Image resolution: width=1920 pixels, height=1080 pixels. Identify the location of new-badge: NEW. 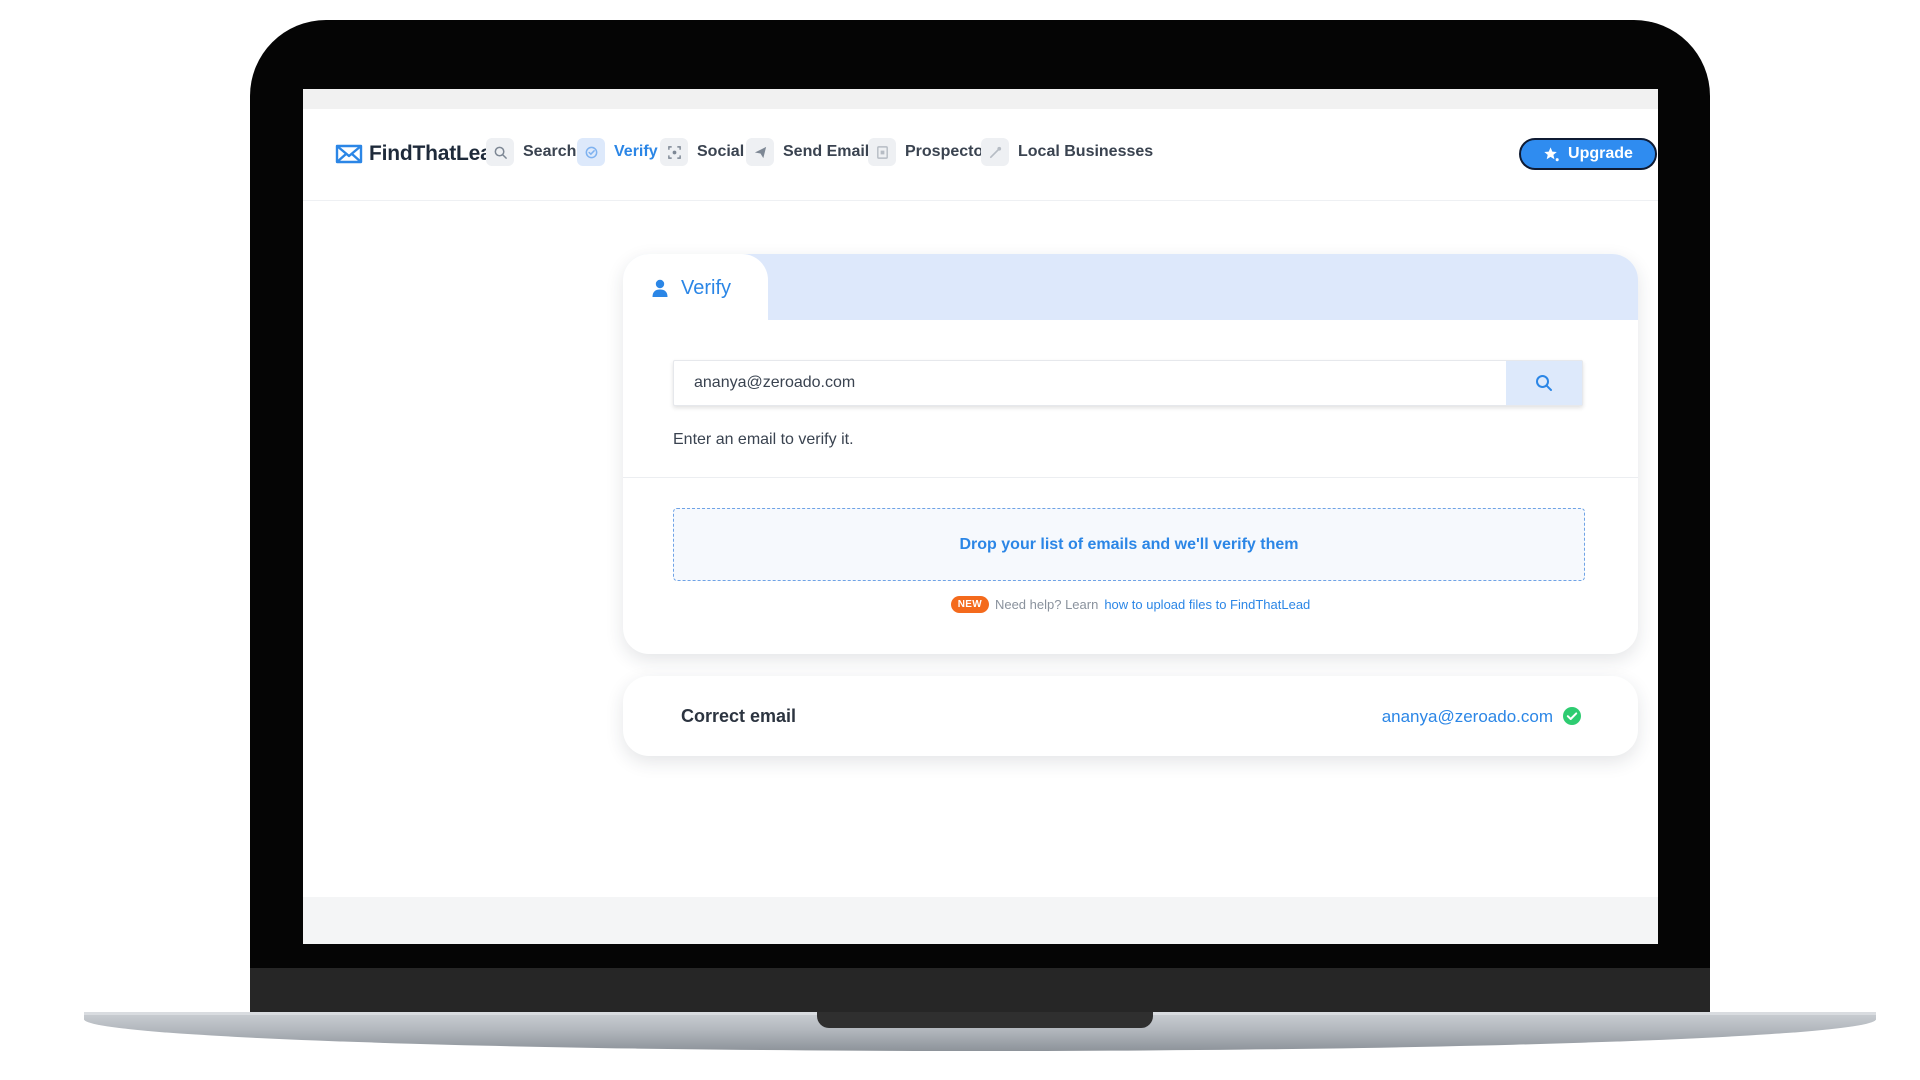
(969, 604).